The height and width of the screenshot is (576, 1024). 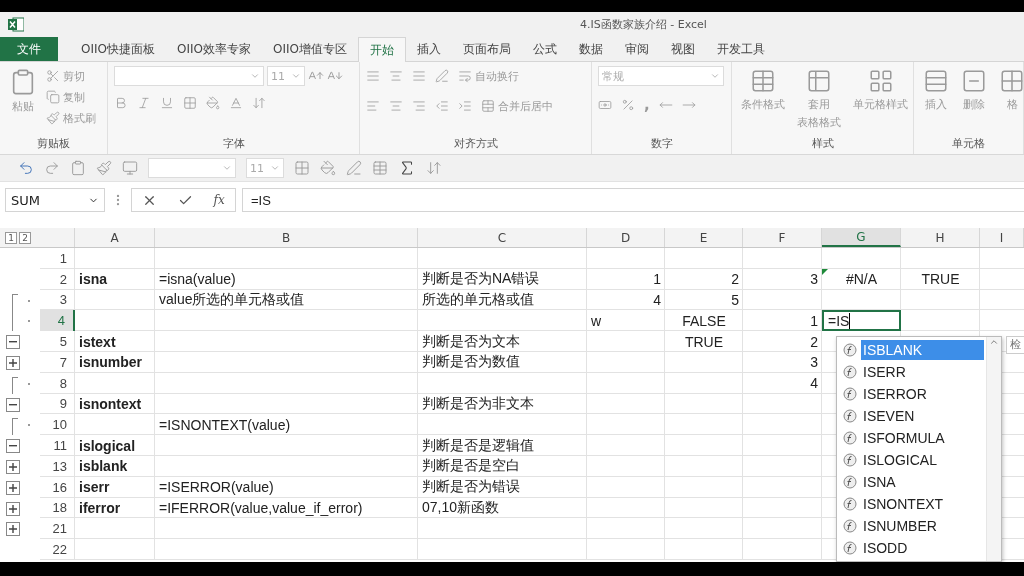 What do you see at coordinates (57, 279) in the screenshot?
I see `row-header: 2` at bounding box center [57, 279].